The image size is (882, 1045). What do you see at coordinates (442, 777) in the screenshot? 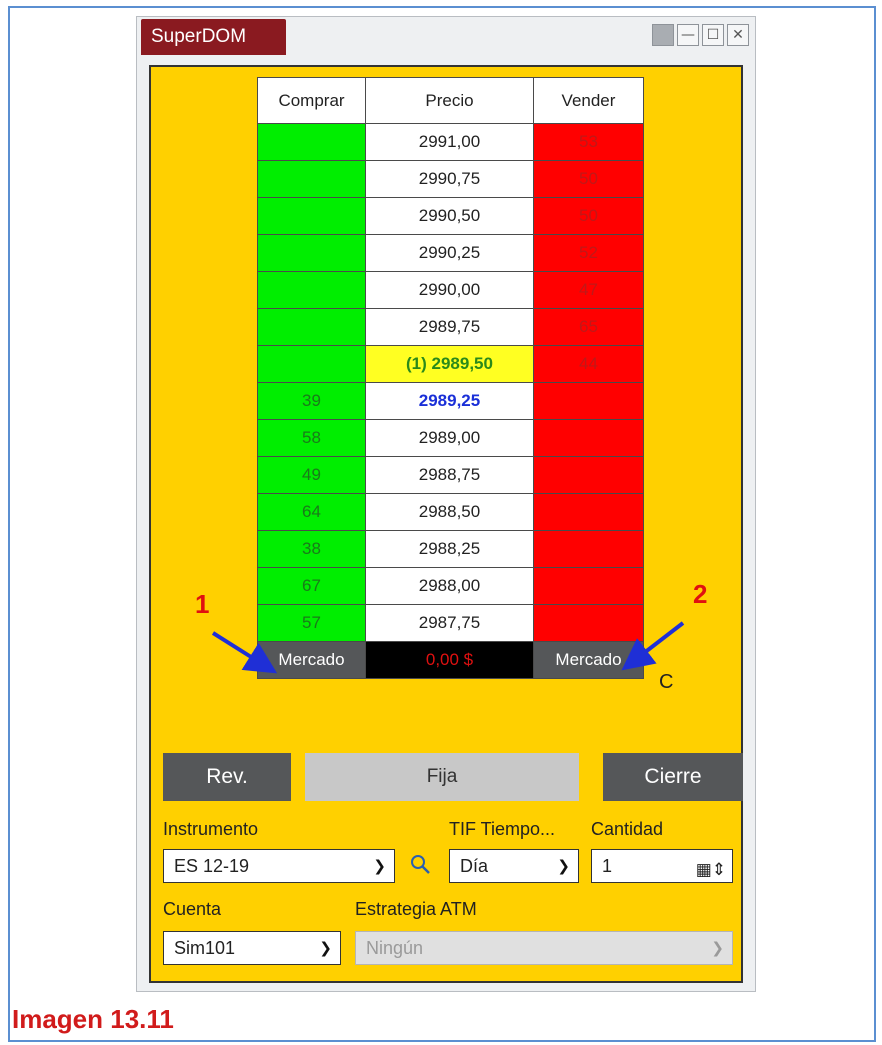
I see `fixed-button: Fija` at bounding box center [442, 777].